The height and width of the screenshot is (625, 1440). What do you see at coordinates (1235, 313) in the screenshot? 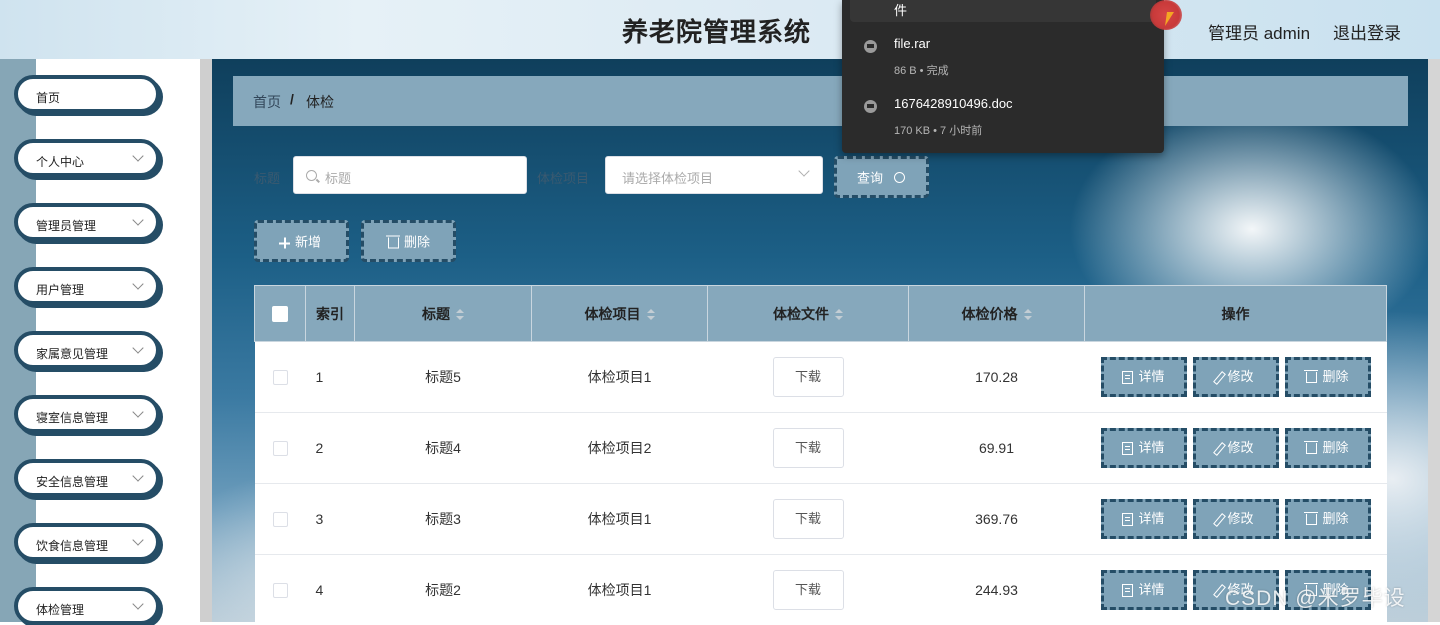
I see `column-header-actions: 操作` at bounding box center [1235, 313].